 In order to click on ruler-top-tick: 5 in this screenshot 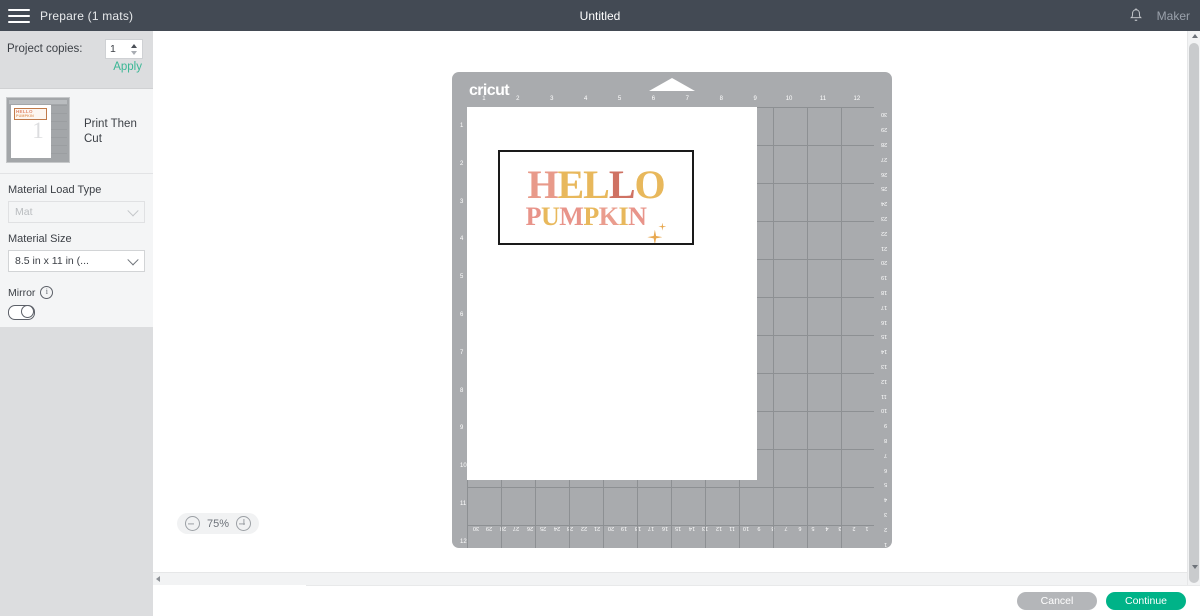, I will do `click(619, 99)`.